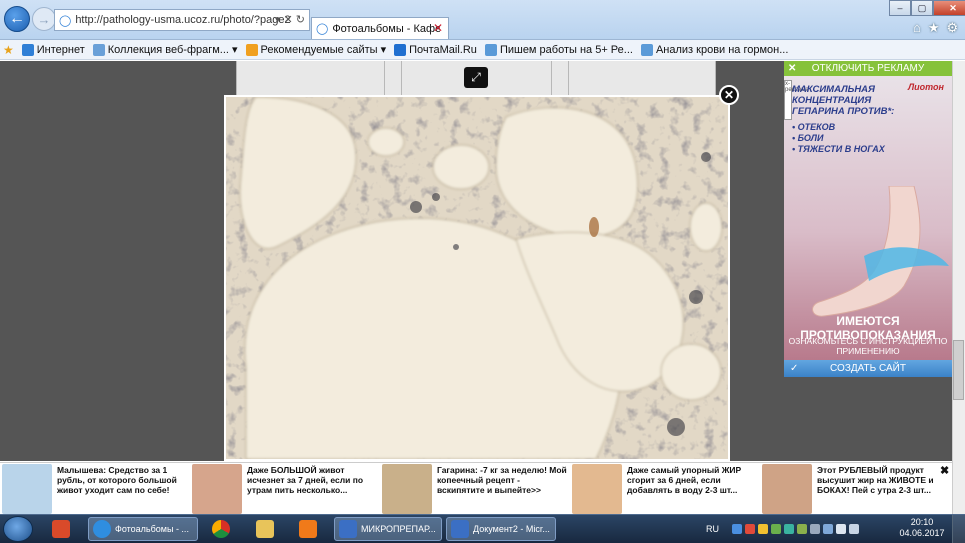  Describe the element at coordinates (792, 68) in the screenshot. I see `close-ad-icon: ✕` at that location.